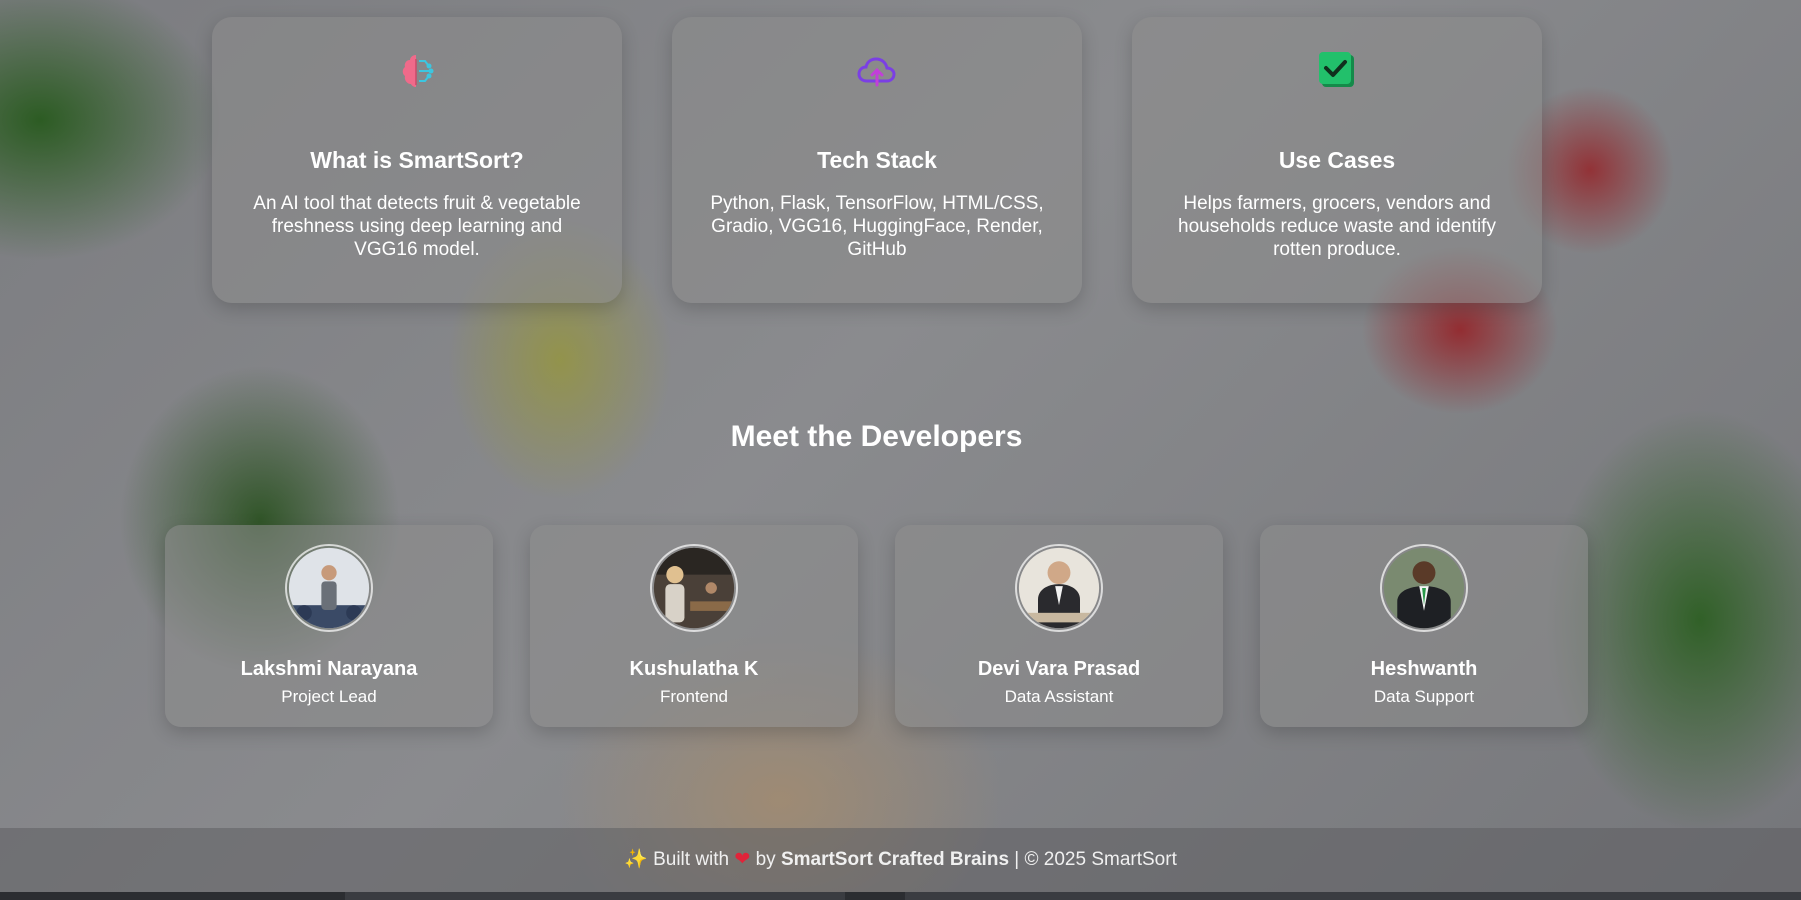  I want to click on developer-name: Heshwanth, so click(1424, 669).